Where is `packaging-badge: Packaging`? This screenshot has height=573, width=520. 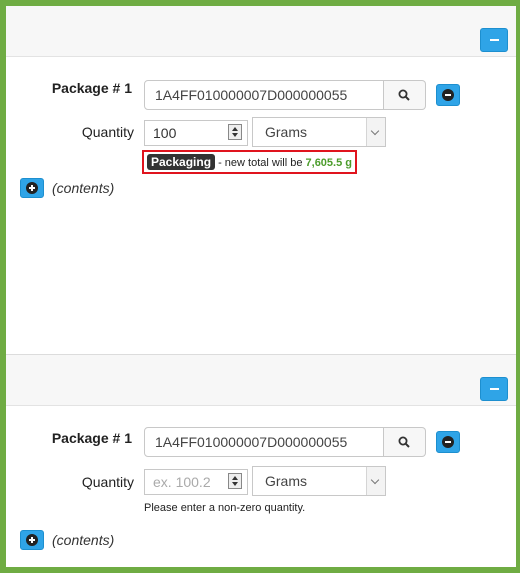
packaging-badge: Packaging is located at coordinates (181, 162).